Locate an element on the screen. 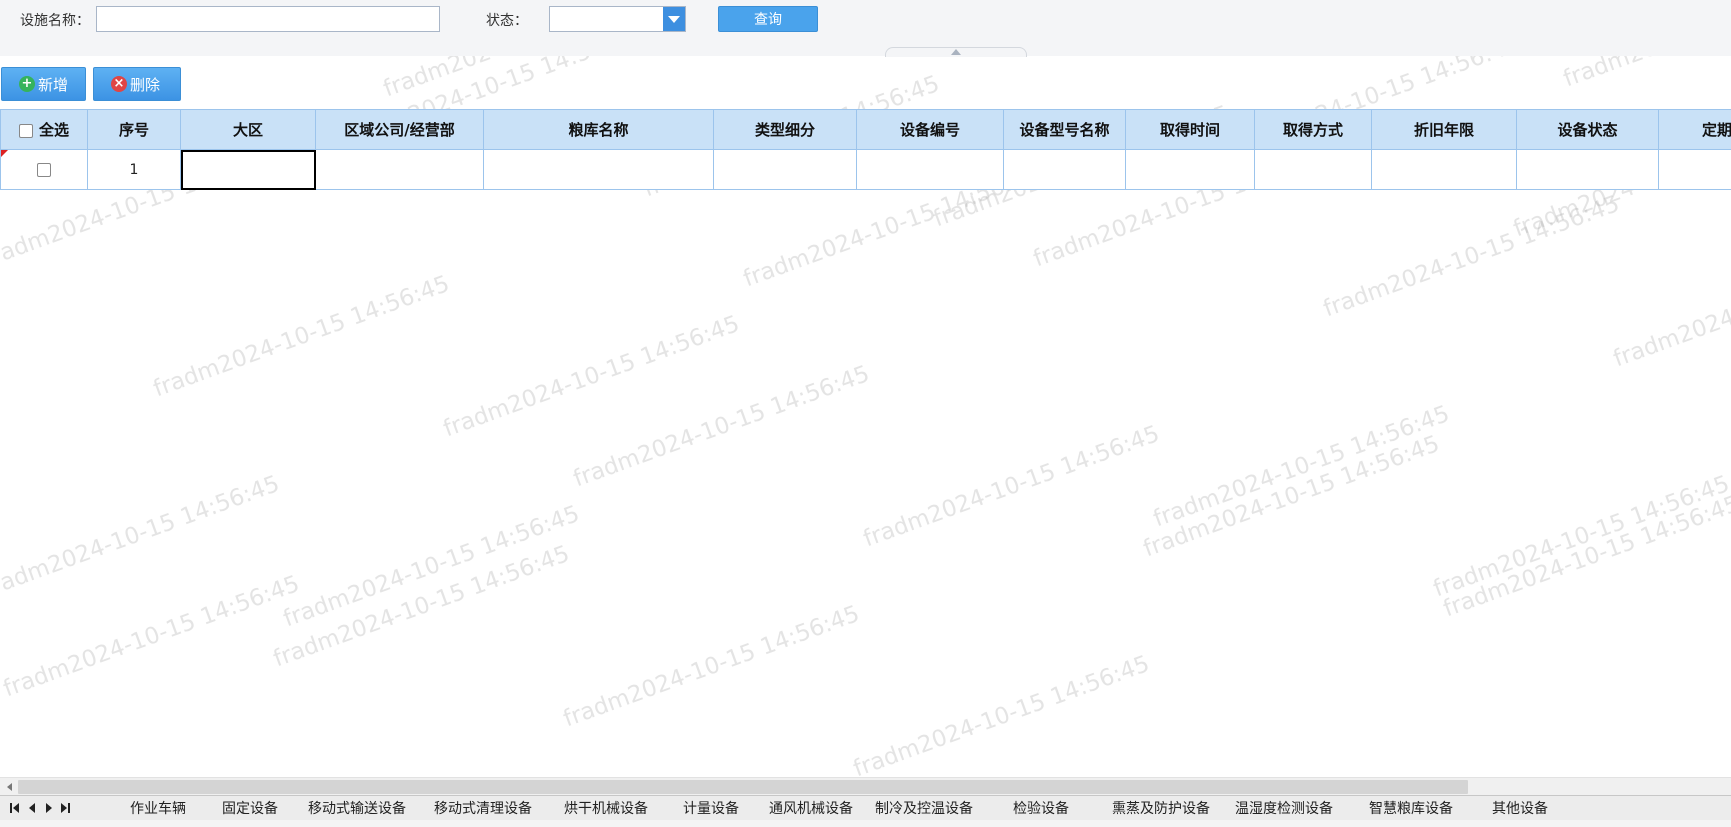 The image size is (1731, 827). sheet-tab-label: 熏蒸及防护设备 is located at coordinates (1161, 809).